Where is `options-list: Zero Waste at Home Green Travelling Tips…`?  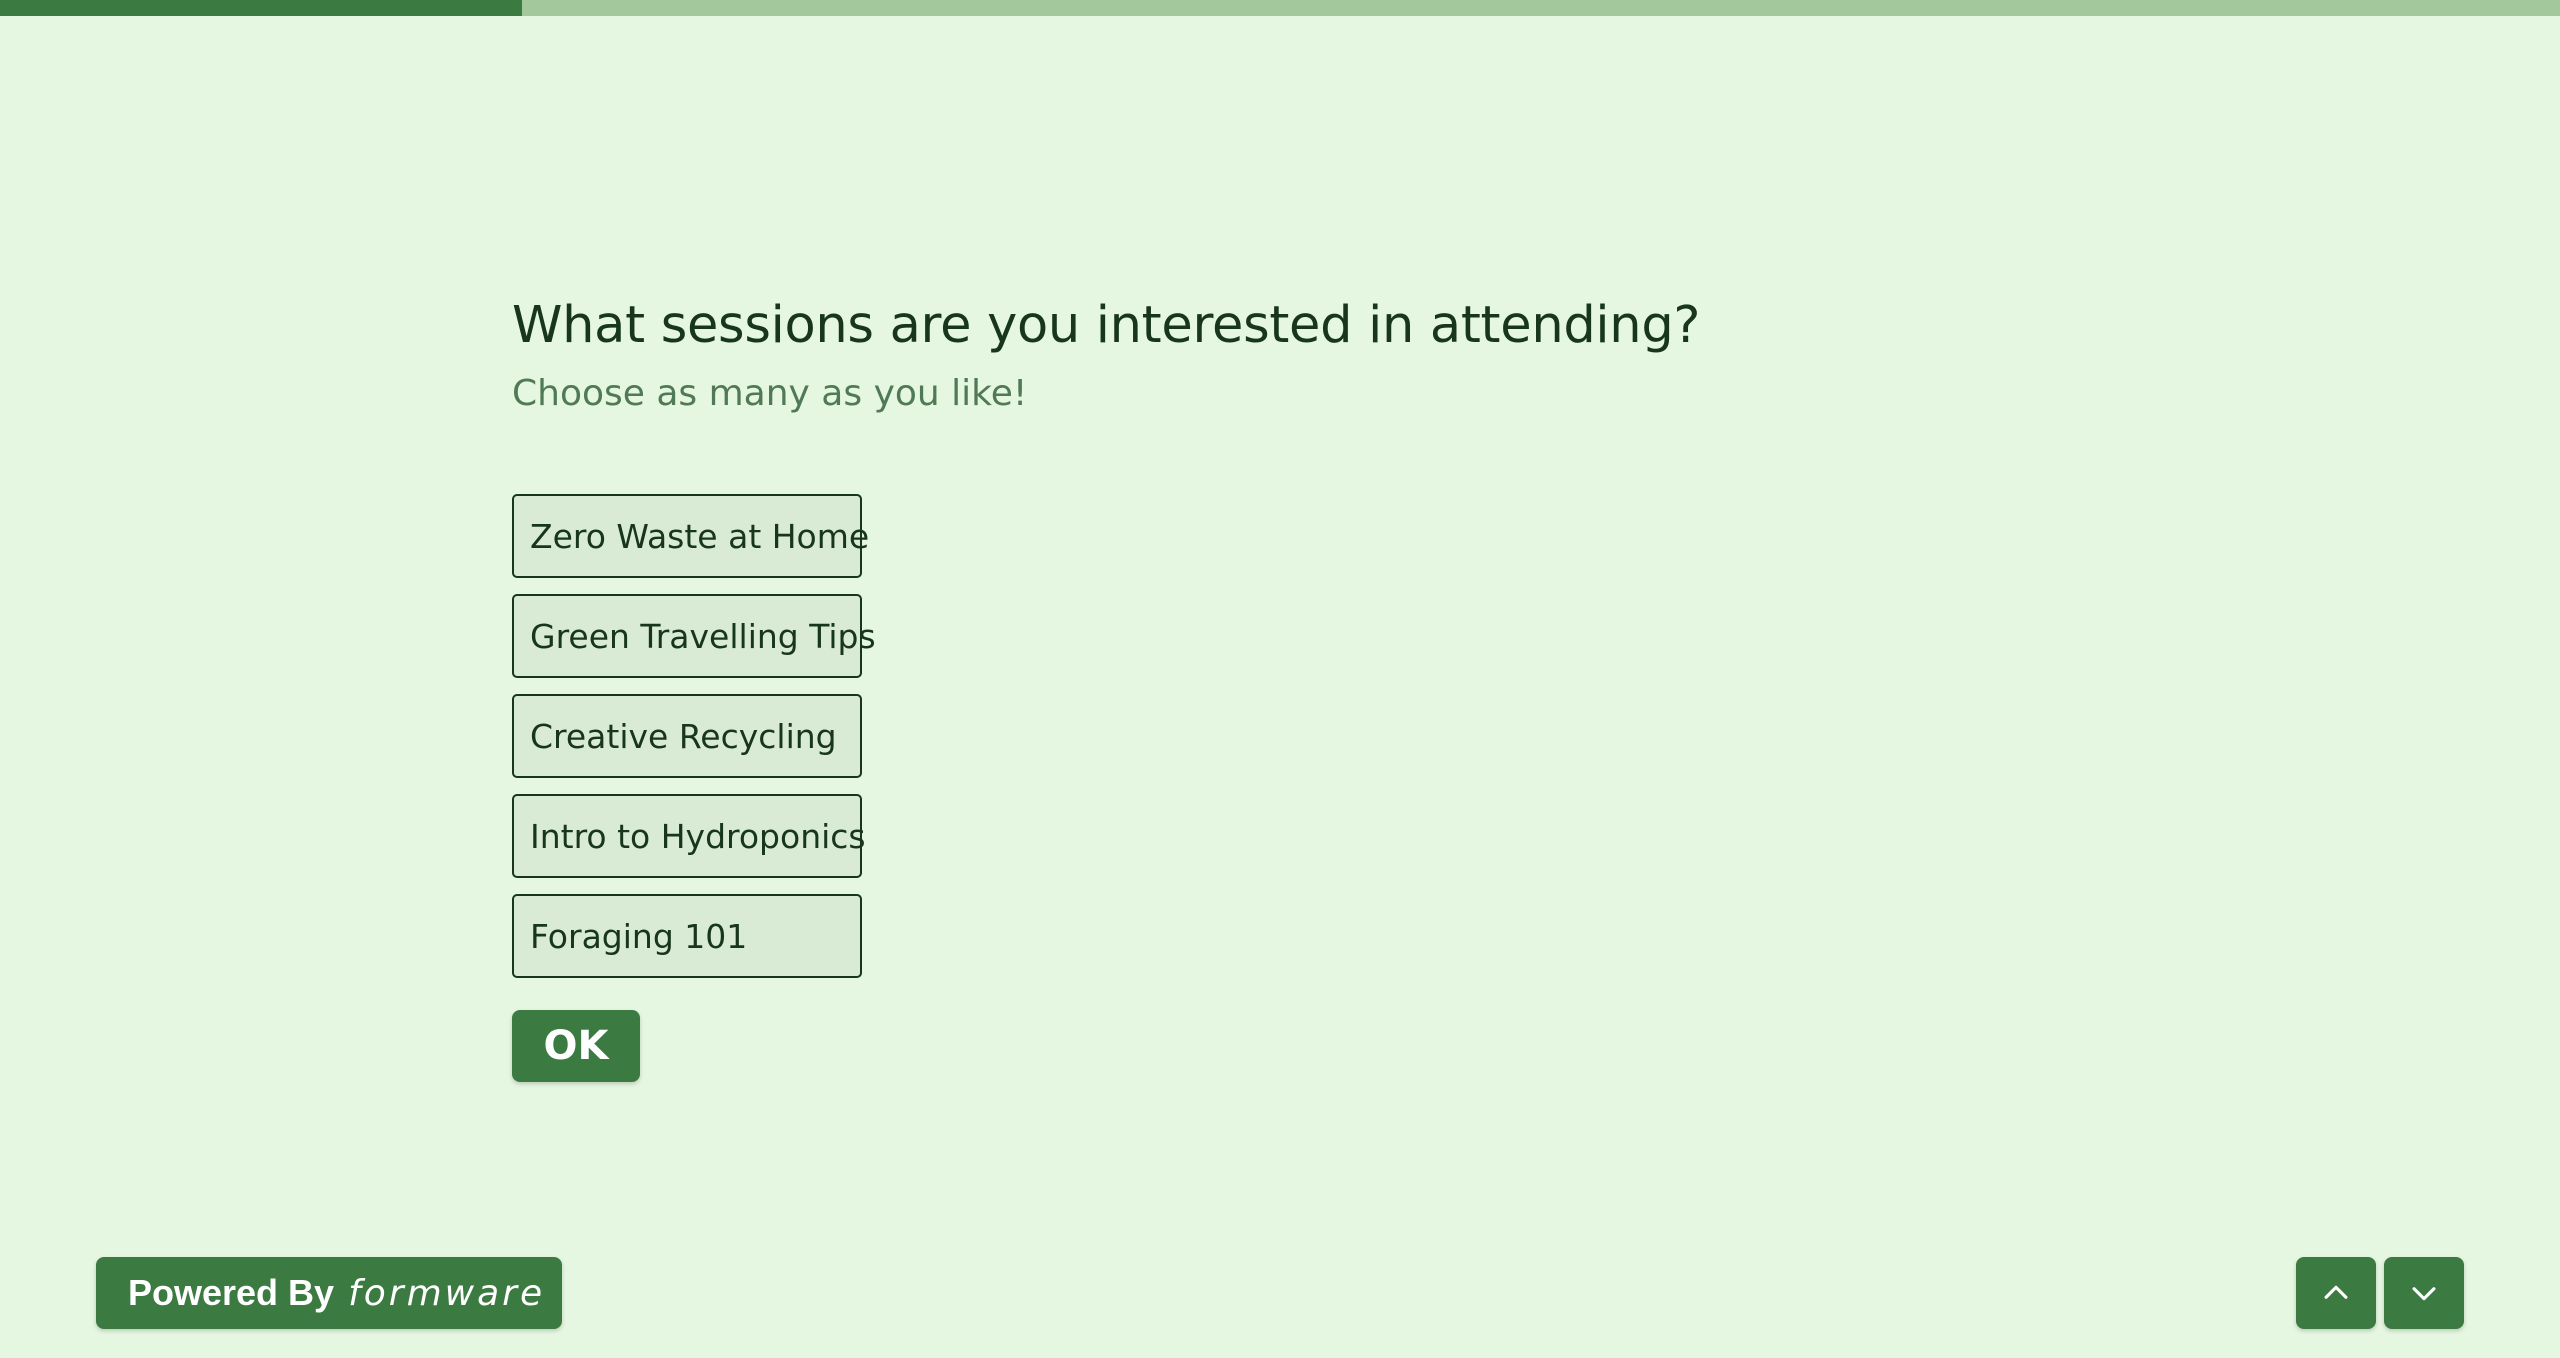 options-list: Zero Waste at Home Green Travelling Tips… is located at coordinates (694, 744).